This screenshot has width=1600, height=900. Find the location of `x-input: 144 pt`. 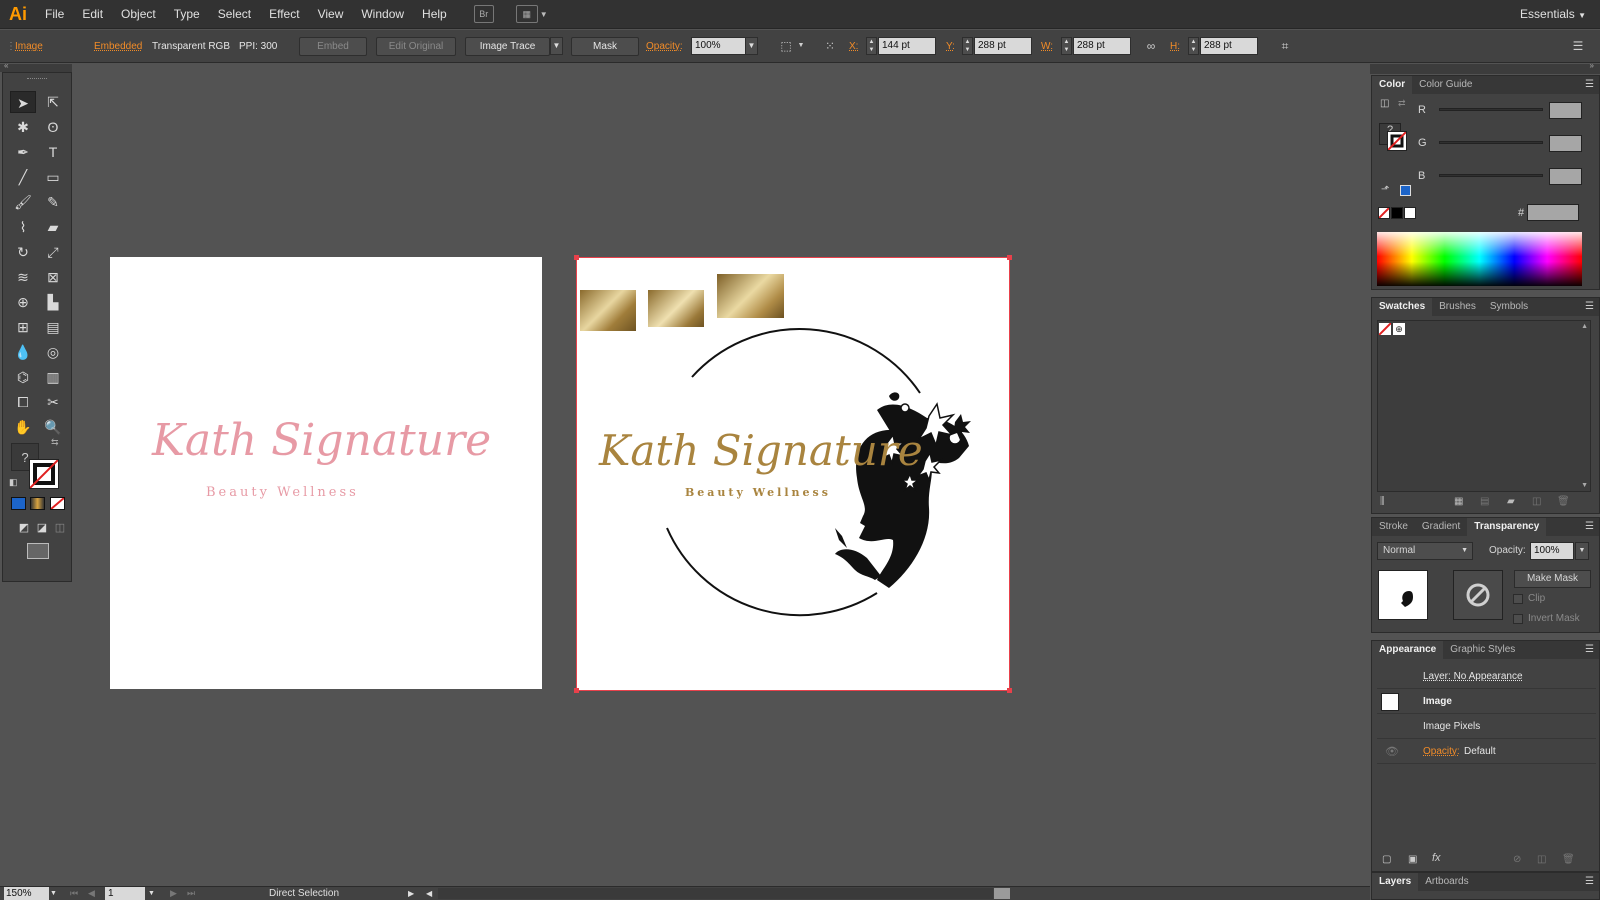

x-input: 144 pt is located at coordinates (907, 46).